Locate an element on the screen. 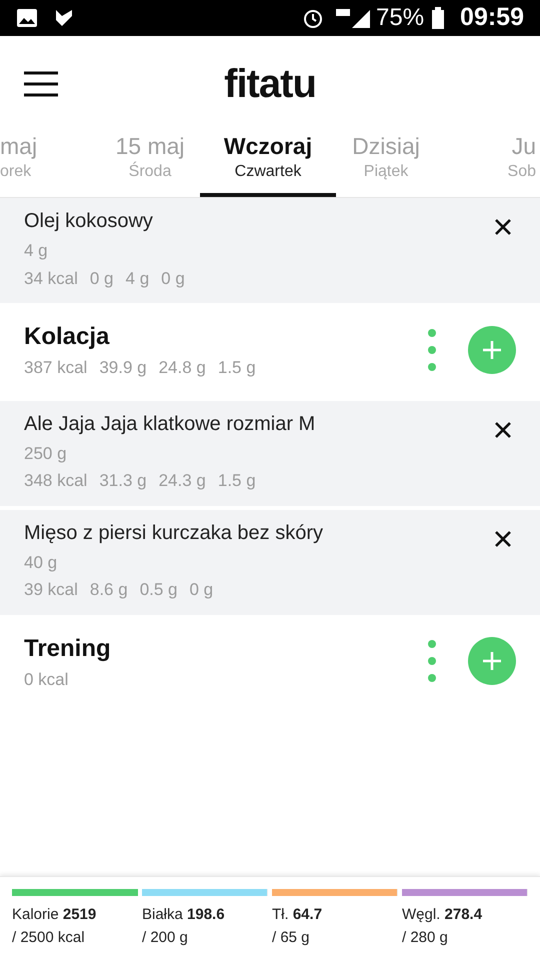  nutrient-value: 24.3 g is located at coordinates (182, 481).